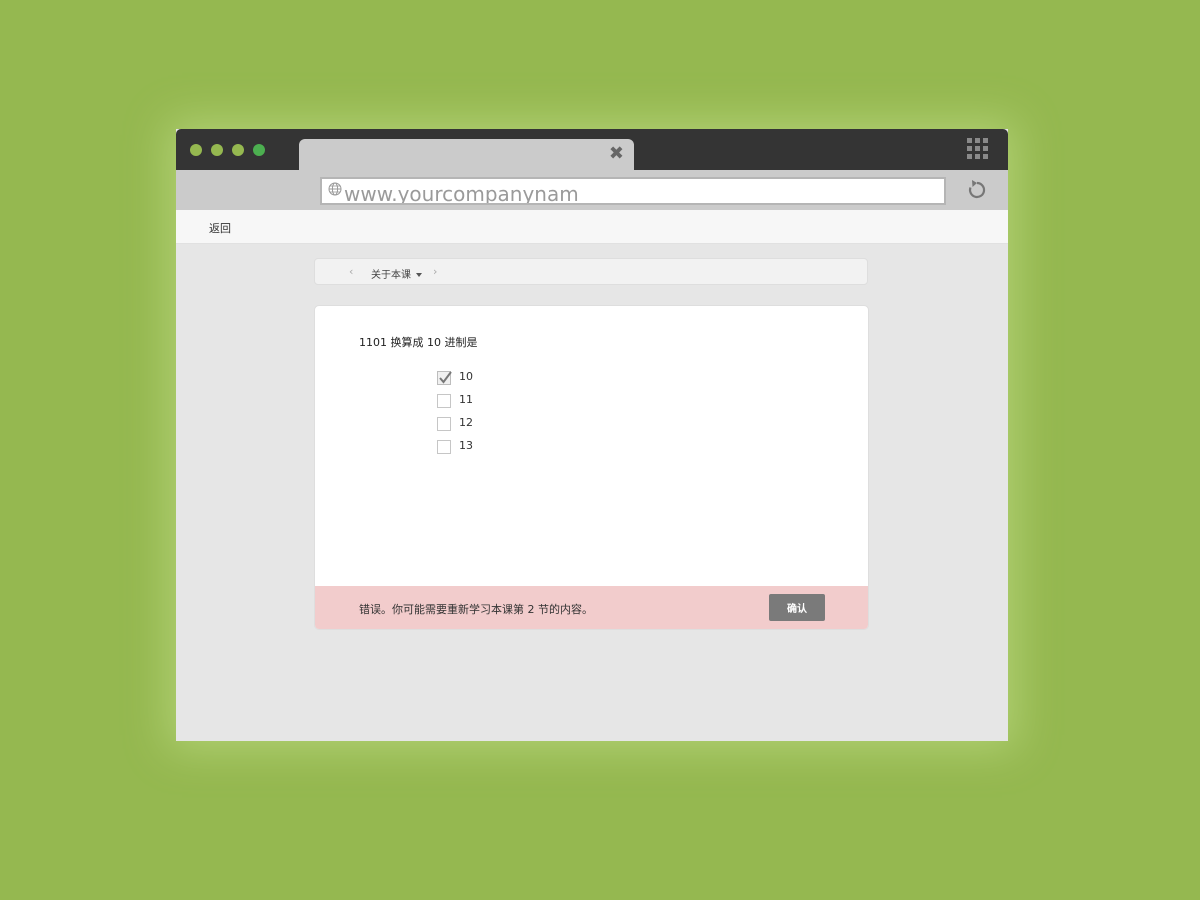 This screenshot has width=1200, height=900. Describe the element at coordinates (466, 422) in the screenshot. I see `answer-option-label: 12` at that location.